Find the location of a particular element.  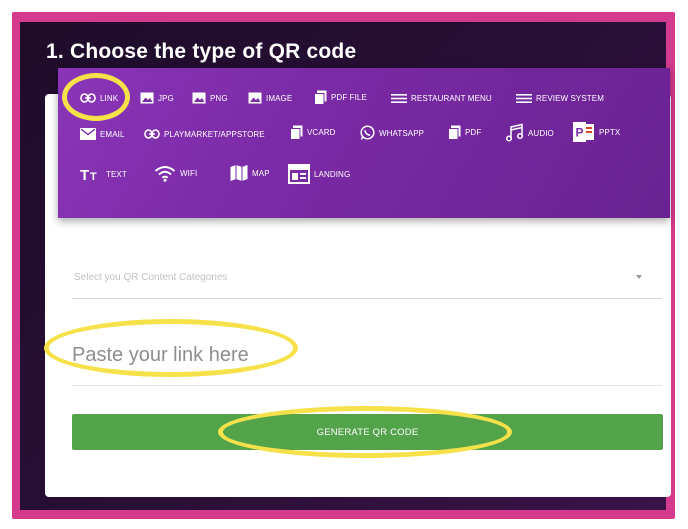

qr-type-jpg: JPG is located at coordinates (157, 98).